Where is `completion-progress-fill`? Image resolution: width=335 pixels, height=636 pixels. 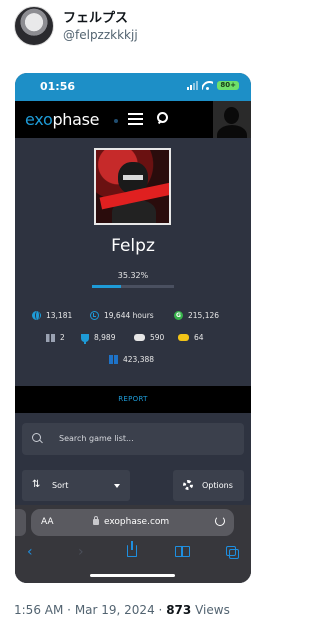
completion-progress-fill is located at coordinates (106, 286).